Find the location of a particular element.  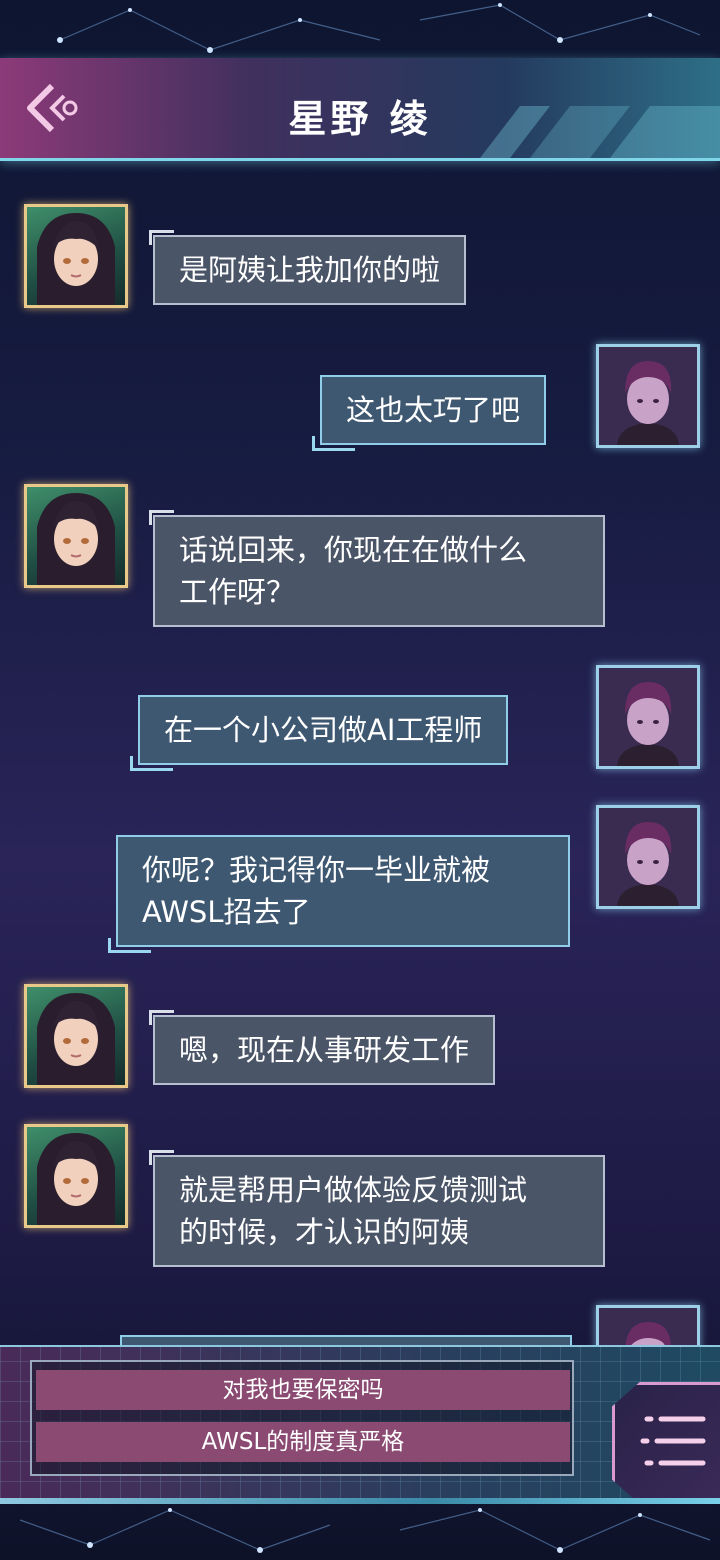

message-line: 工作呀？ is located at coordinates (237, 592).